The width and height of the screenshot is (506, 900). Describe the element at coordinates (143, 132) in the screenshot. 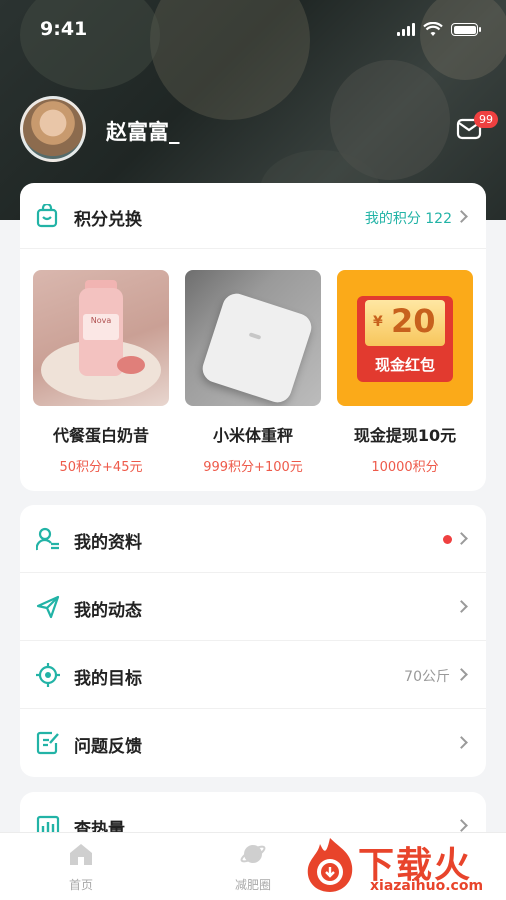

I see `username: 赵富富_` at that location.